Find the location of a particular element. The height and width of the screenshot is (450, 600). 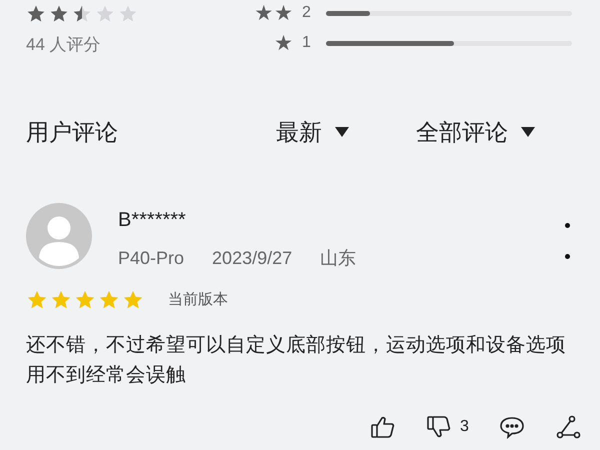

review-date: 2023/9/27 is located at coordinates (252, 258).